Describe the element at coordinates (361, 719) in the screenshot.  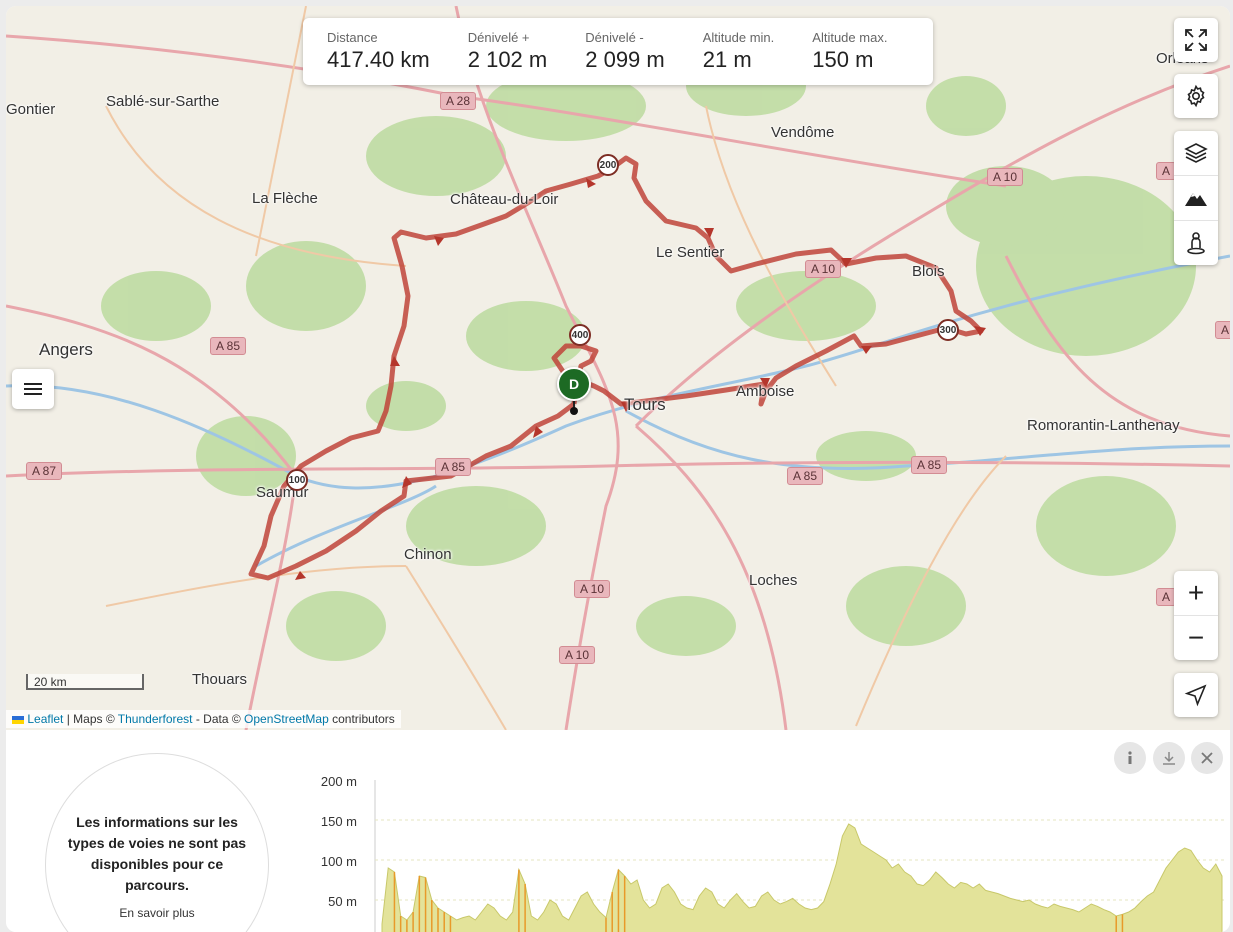
I see `attribution-text: contributors` at that location.